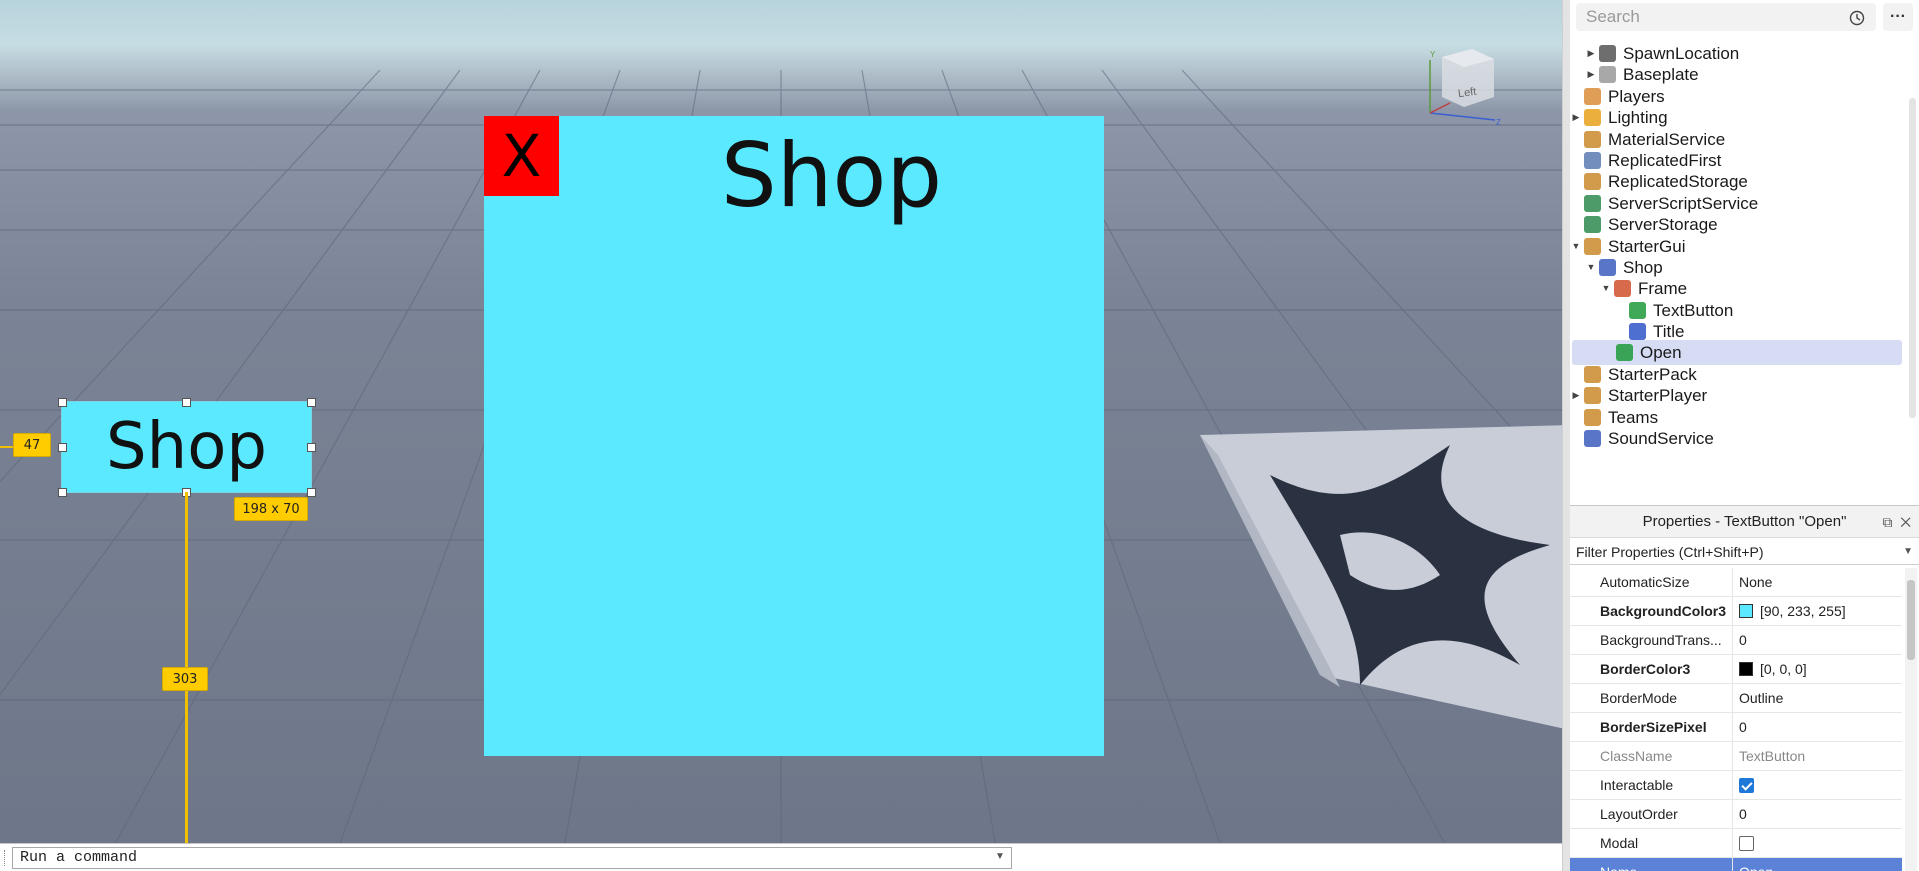  What do you see at coordinates (1905, 522) in the screenshot?
I see `close-icon: ✕` at bounding box center [1905, 522].